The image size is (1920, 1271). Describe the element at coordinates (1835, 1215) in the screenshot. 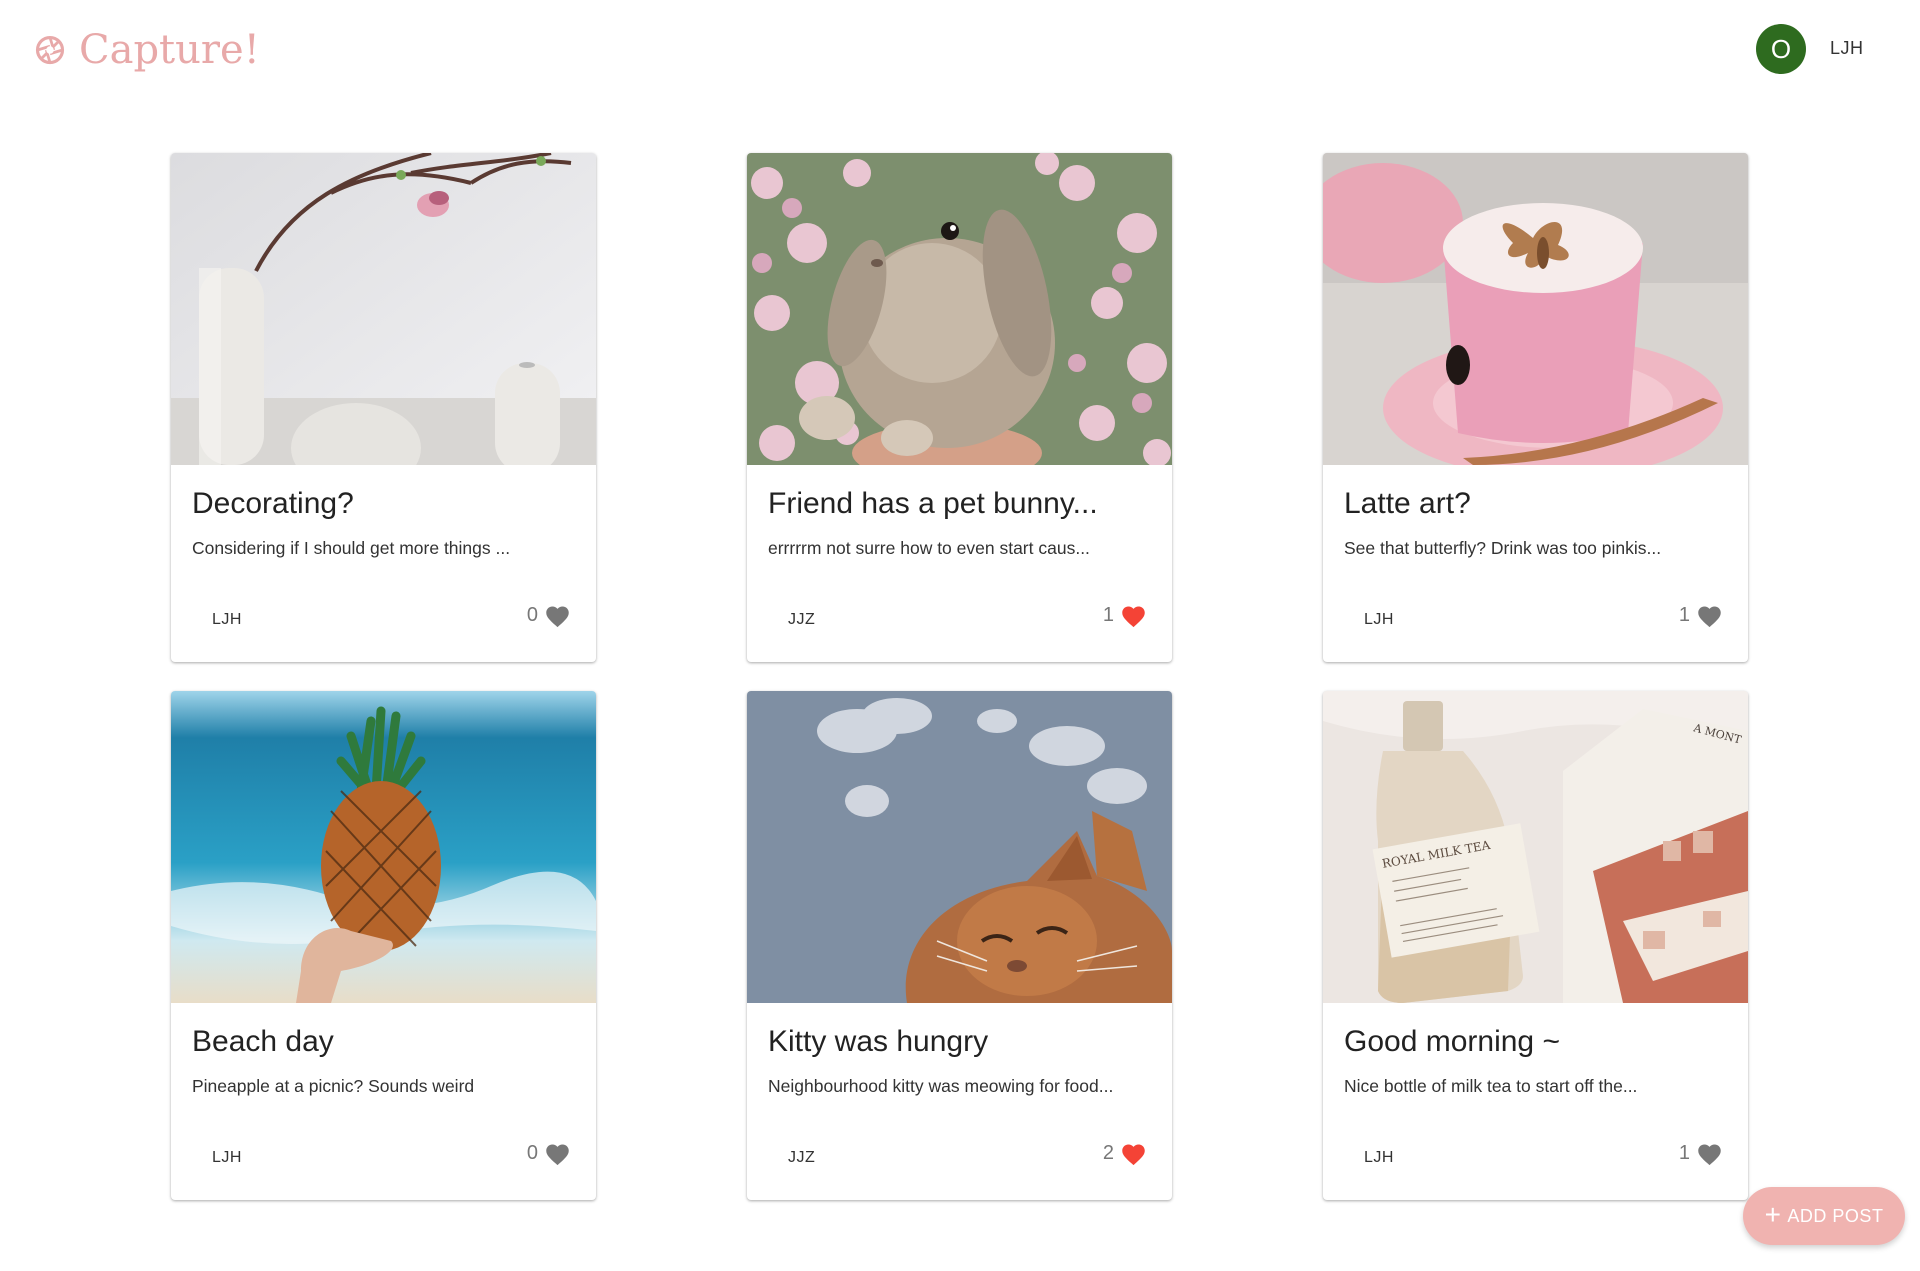

I see `add-post-label: ADD POST` at that location.